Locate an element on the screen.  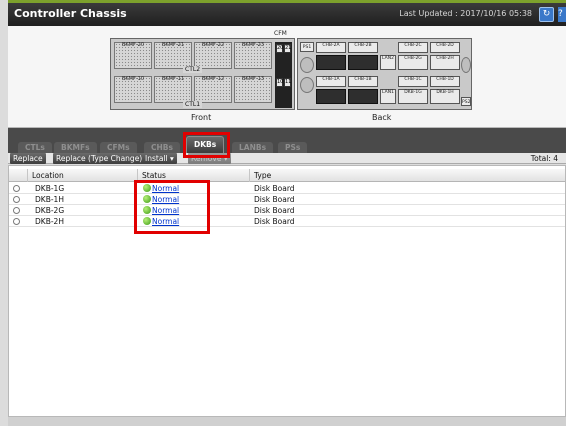
cfm-21: 21 is located at coordinates (287, 48).